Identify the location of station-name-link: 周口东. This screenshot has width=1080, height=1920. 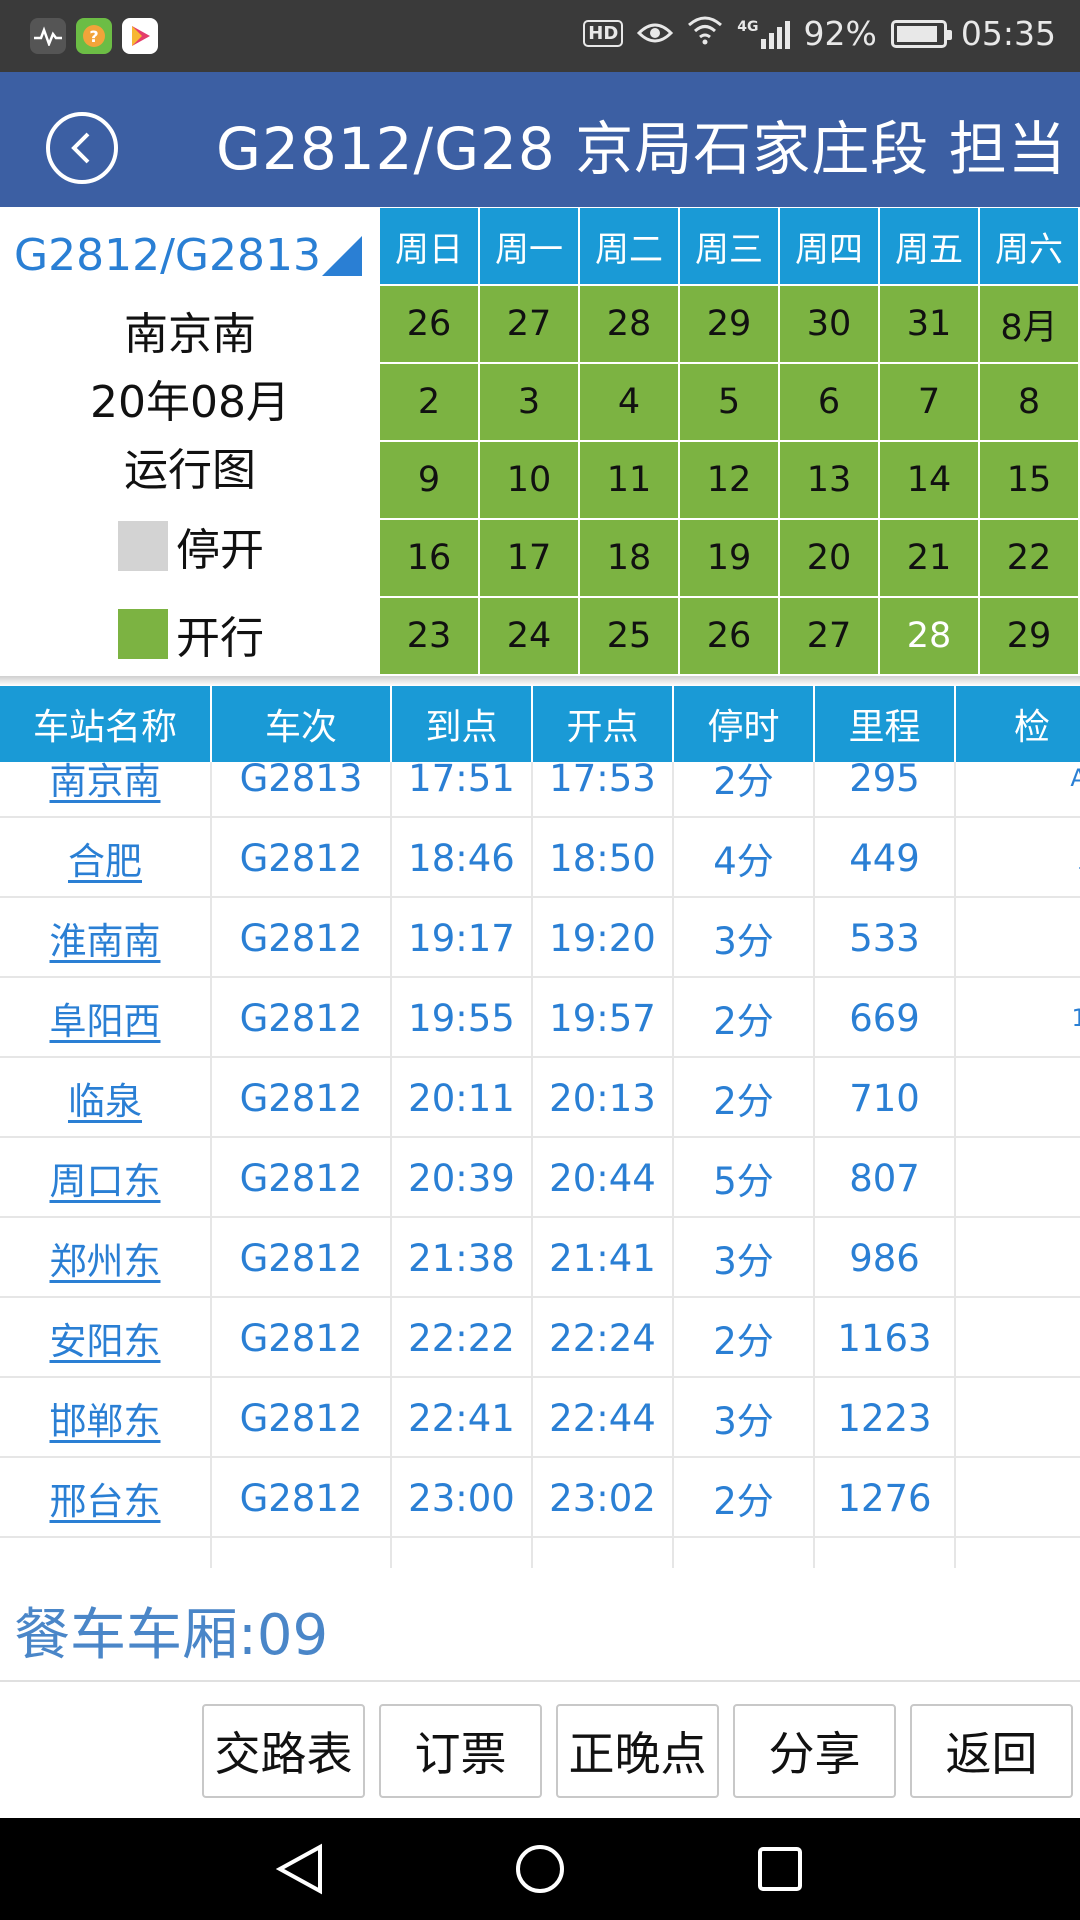
(106, 1178).